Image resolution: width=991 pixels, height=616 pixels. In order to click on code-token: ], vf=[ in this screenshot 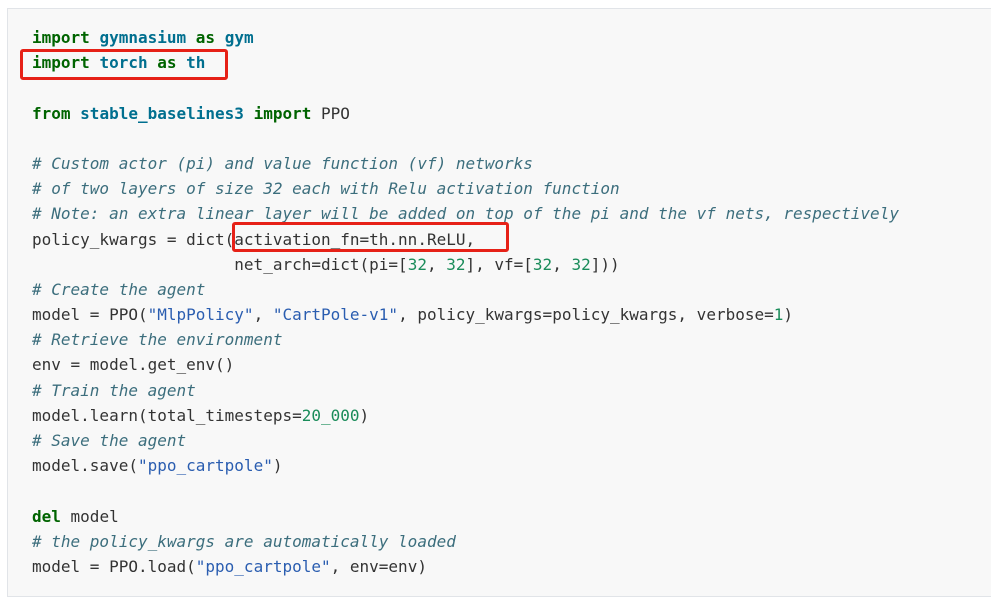, I will do `click(499, 264)`.